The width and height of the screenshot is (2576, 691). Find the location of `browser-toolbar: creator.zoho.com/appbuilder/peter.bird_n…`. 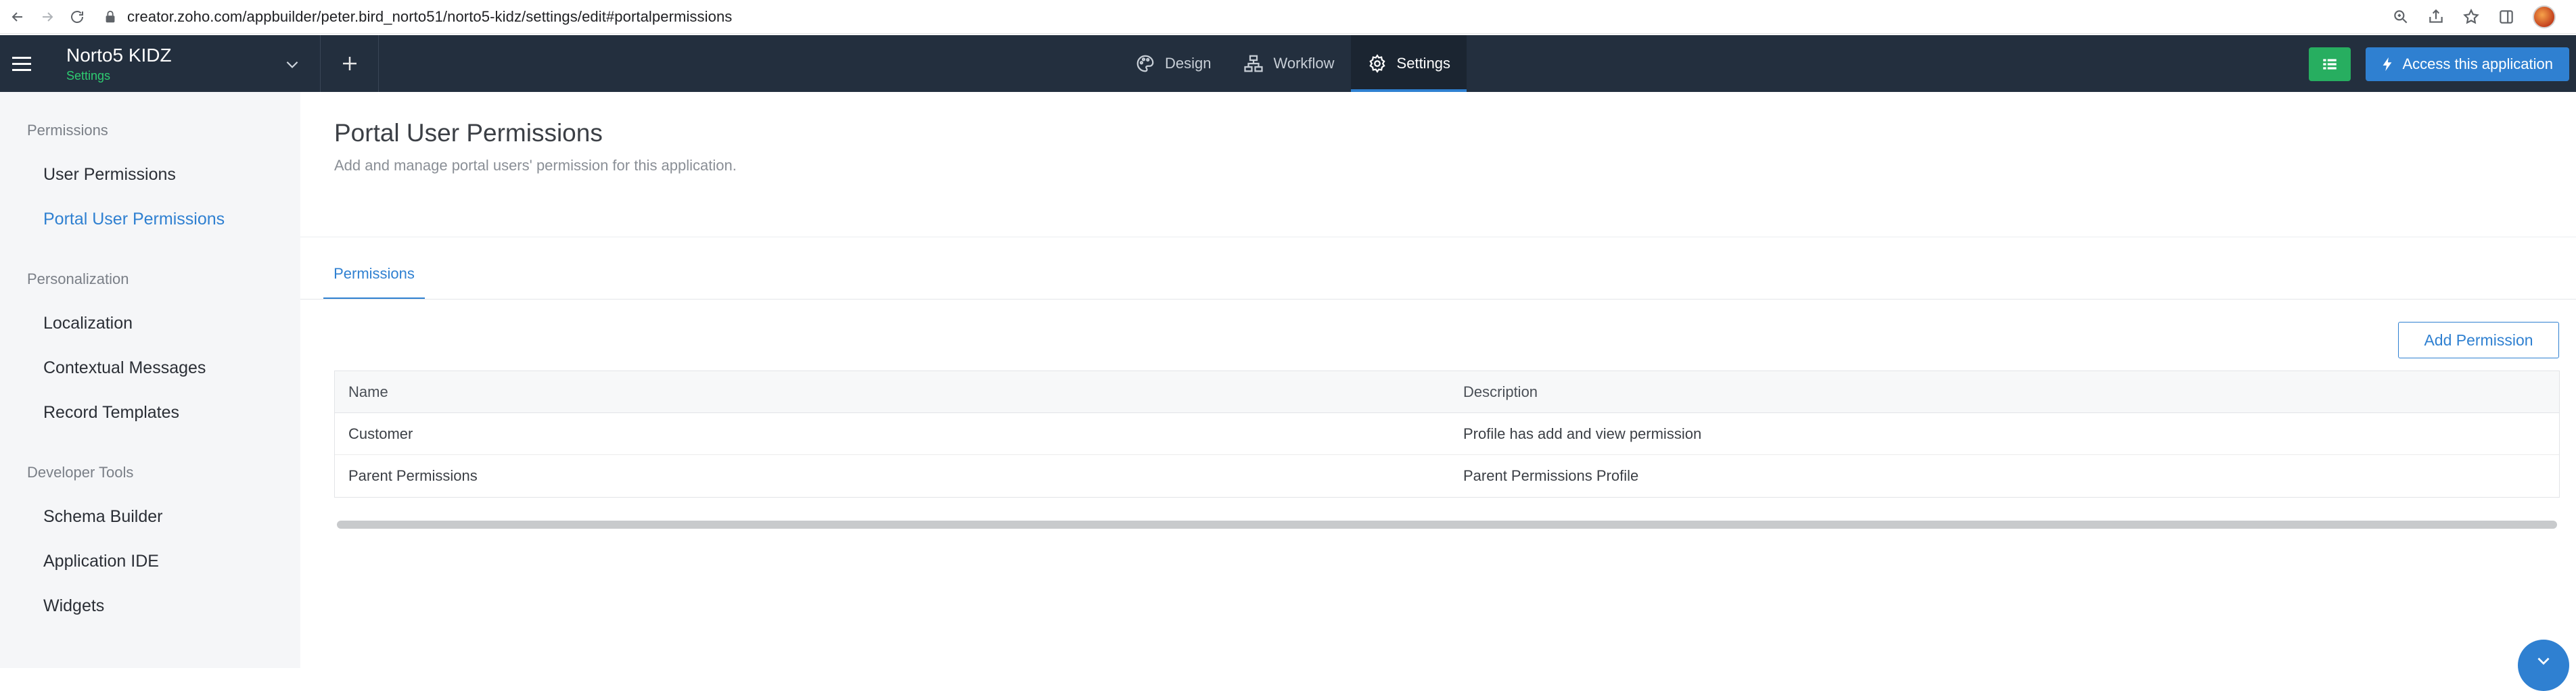

browser-toolbar: creator.zoho.com/appbuilder/peter.bird_n… is located at coordinates (1288, 17).